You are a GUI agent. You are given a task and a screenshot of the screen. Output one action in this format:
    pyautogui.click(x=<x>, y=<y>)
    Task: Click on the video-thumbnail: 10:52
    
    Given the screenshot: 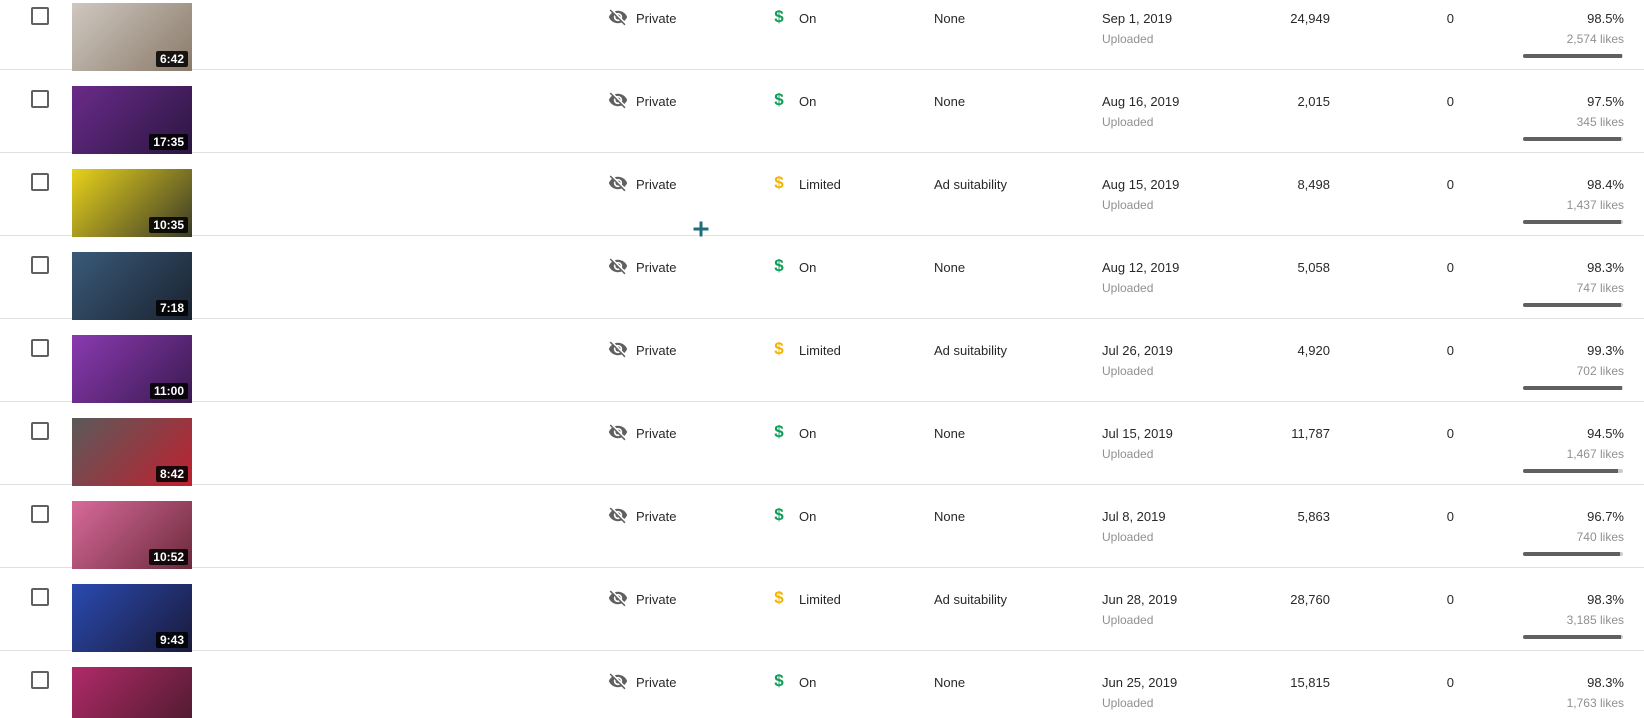 What is the action you would take?
    pyautogui.click(x=132, y=535)
    